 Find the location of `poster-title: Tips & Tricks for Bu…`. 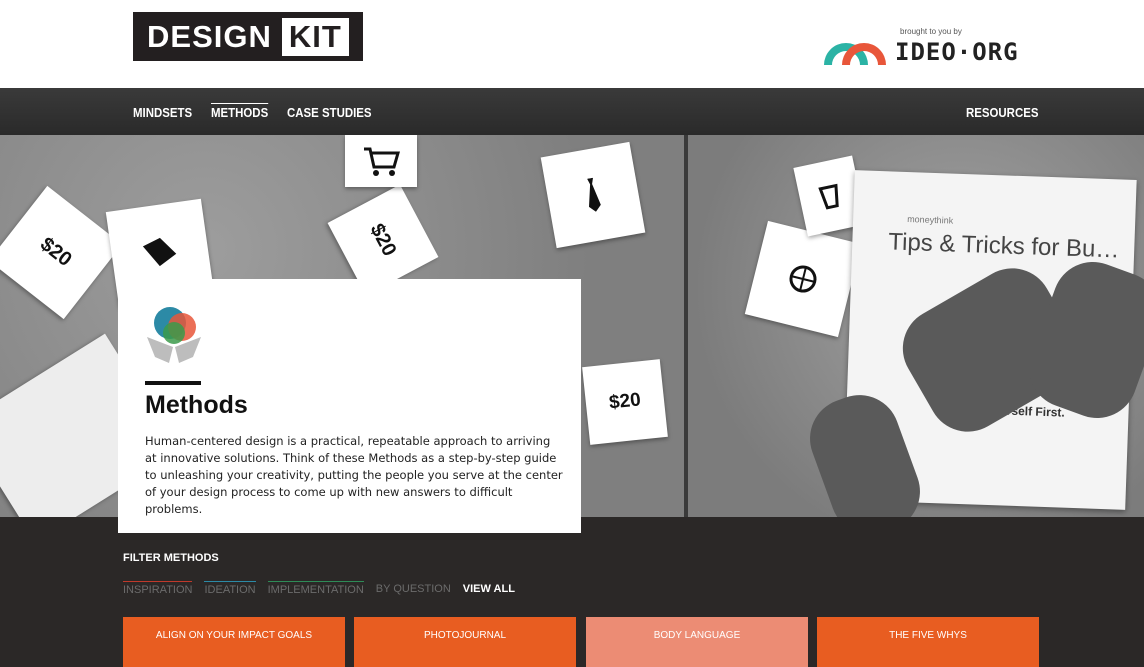

poster-title: Tips & Tricks for Bu… is located at coordinates (1003, 246).